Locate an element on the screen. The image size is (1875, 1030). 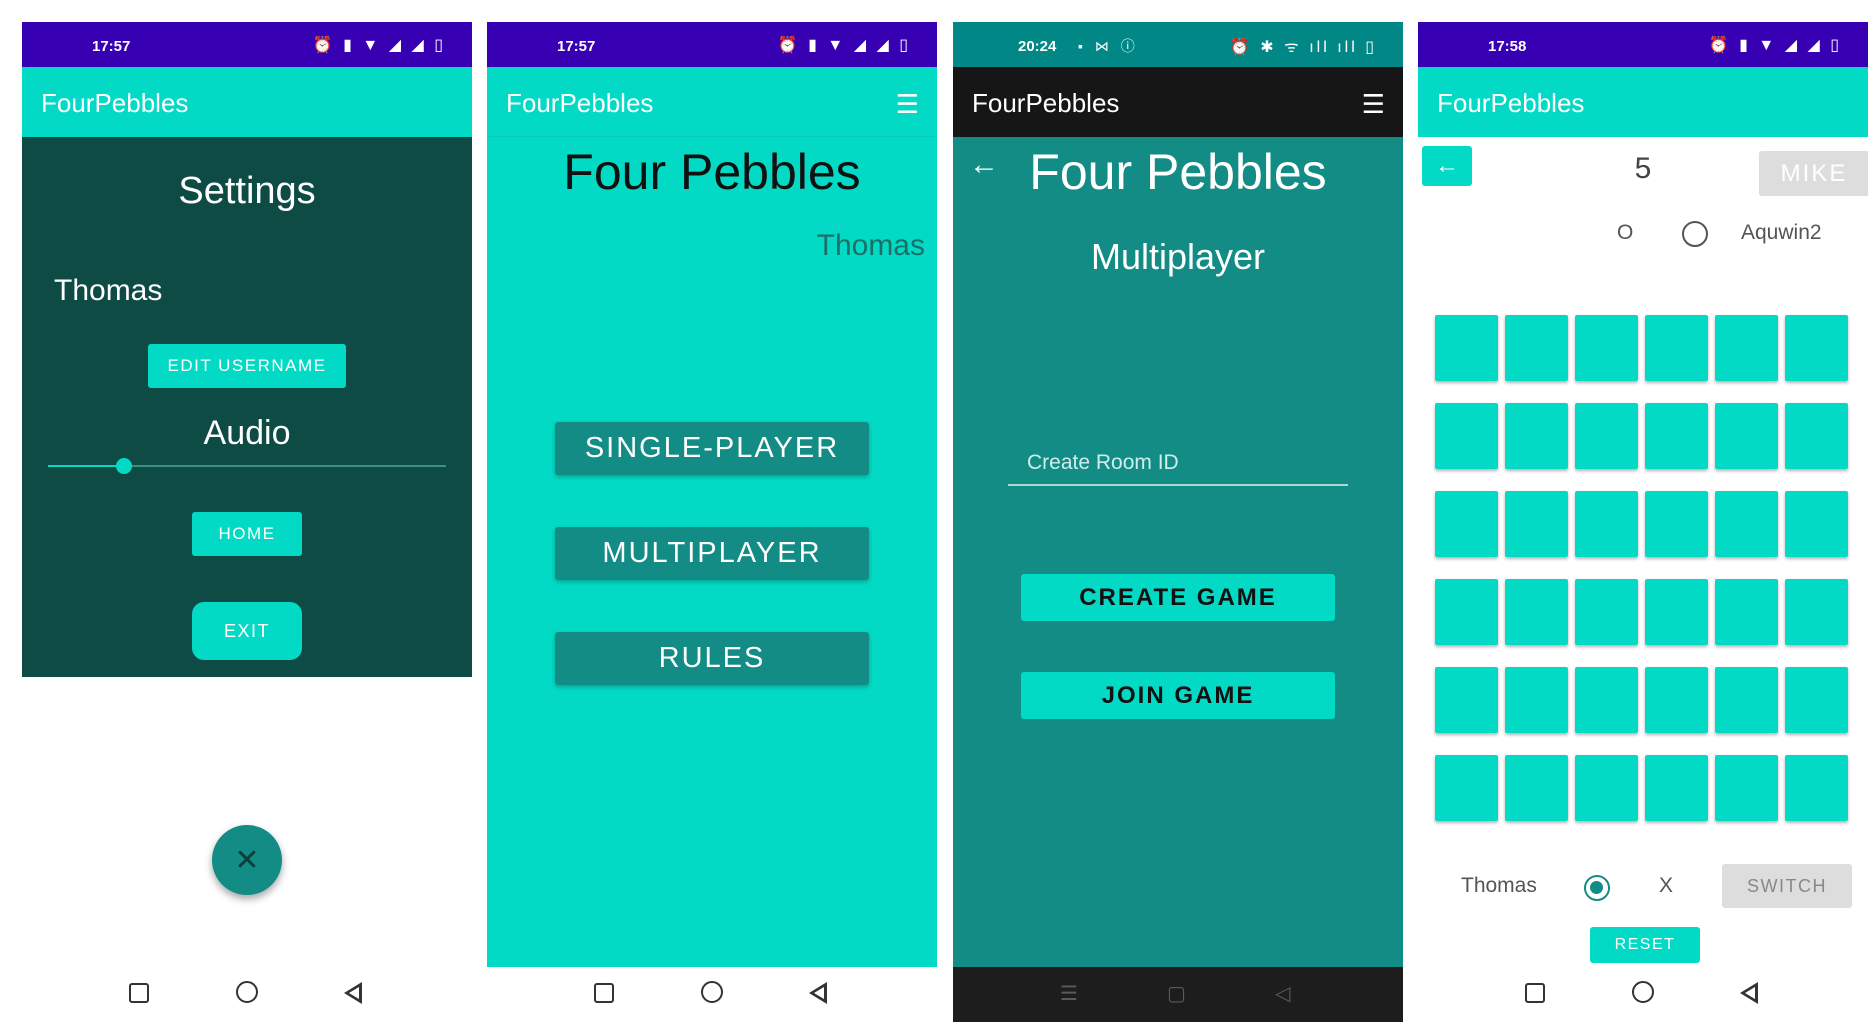
slider-fill is located at coordinates (86, 466).